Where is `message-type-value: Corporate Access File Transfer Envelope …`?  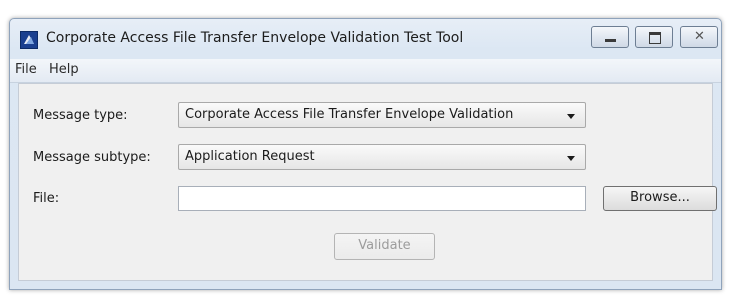
message-type-value: Corporate Access File Transfer Envelope … is located at coordinates (349, 114).